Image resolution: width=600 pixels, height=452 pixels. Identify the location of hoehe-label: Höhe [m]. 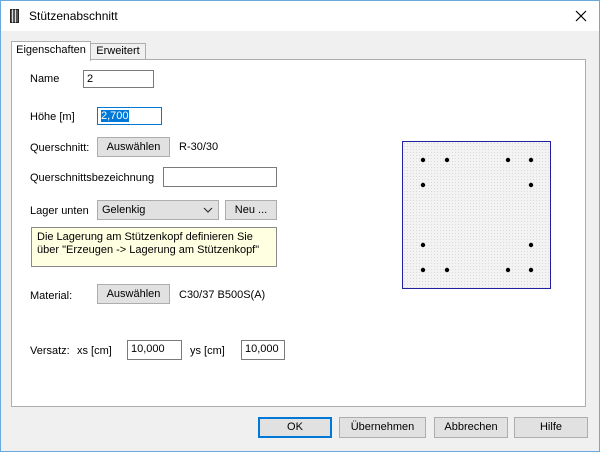
(52, 117).